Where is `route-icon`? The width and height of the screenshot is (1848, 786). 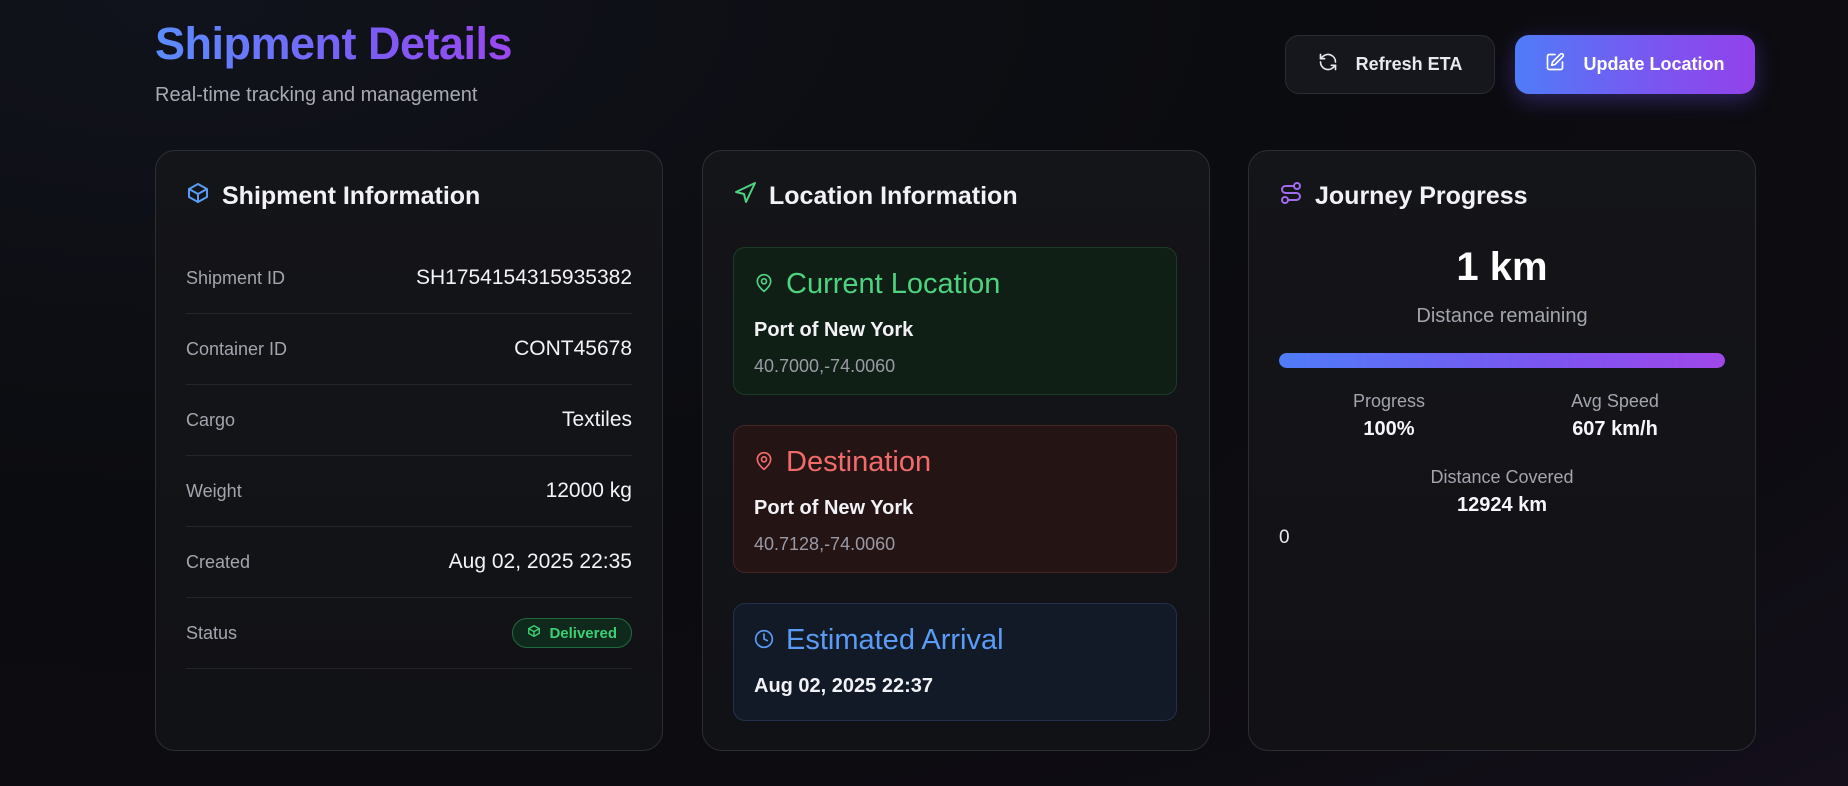
route-icon is located at coordinates (1291, 196).